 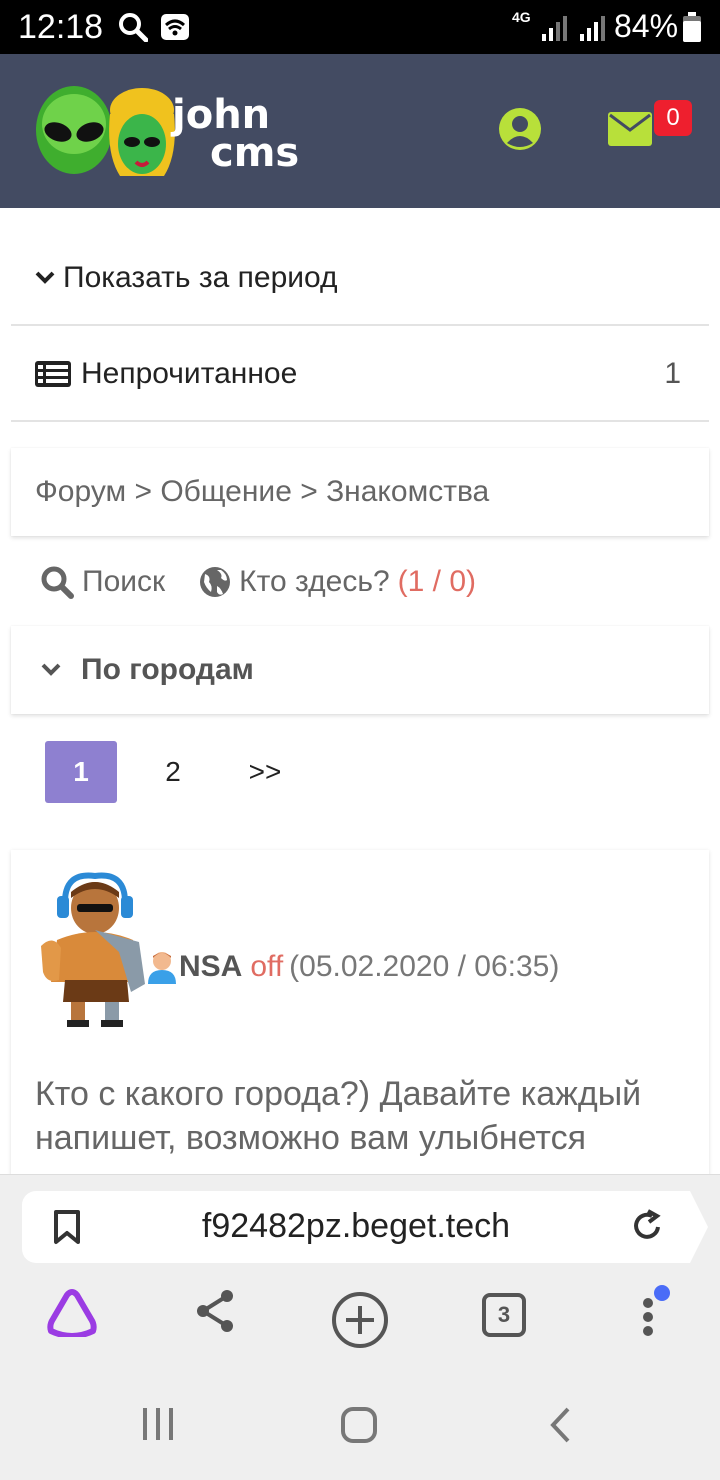 What do you see at coordinates (692, 27) in the screenshot?
I see `battery-icon` at bounding box center [692, 27].